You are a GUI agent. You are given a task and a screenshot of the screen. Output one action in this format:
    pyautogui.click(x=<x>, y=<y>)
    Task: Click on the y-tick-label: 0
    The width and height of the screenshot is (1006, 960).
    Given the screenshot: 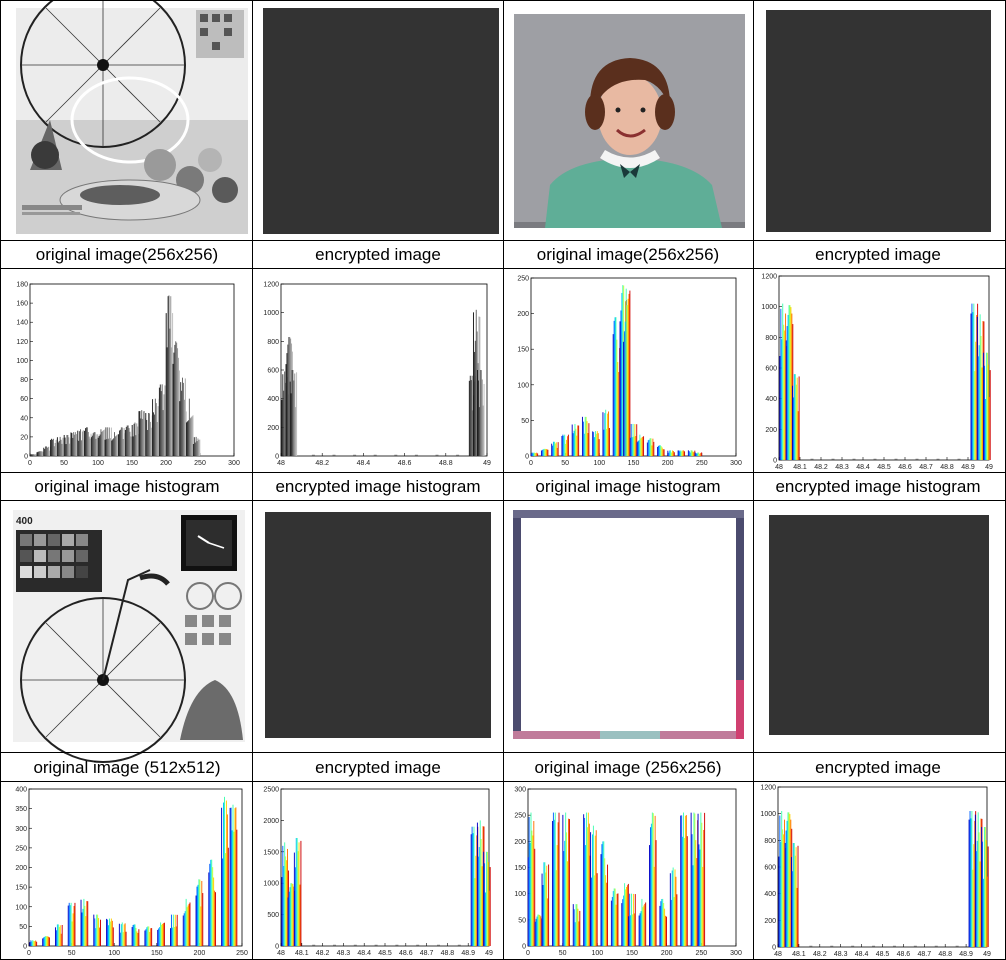 What is the action you would take?
    pyautogui.click(x=524, y=947)
    